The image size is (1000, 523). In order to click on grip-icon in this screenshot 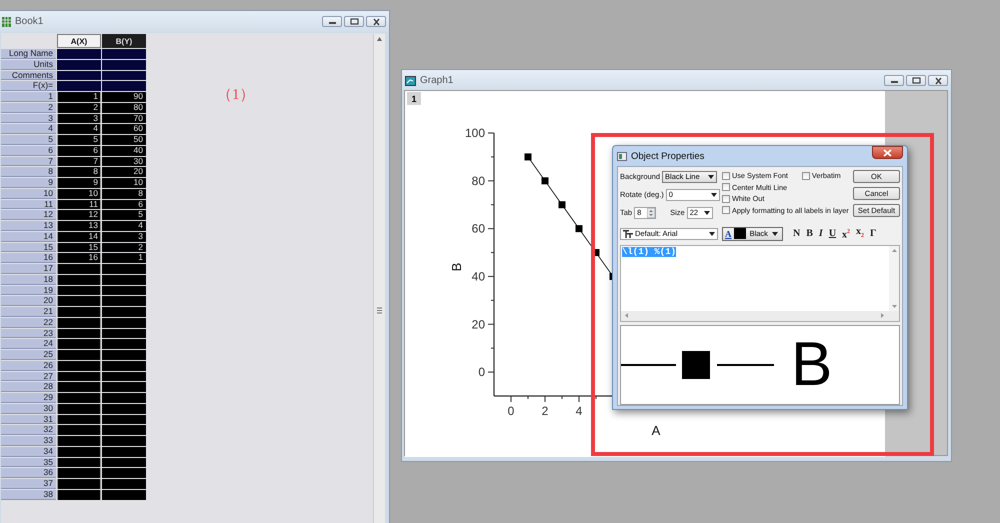, I will do `click(379, 310)`.